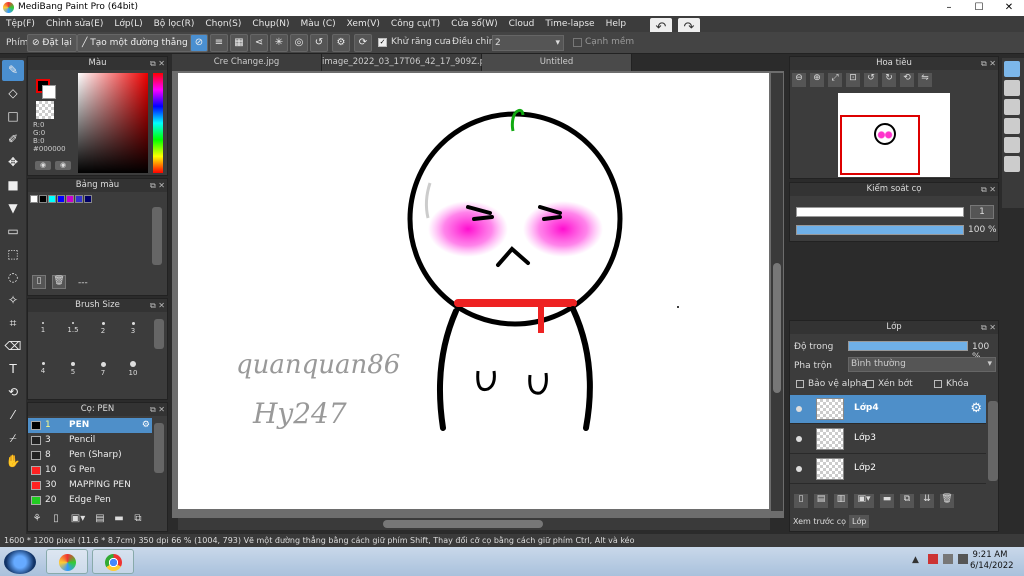  Describe the element at coordinates (279, 43) in the screenshot. I see `radial-snap-icon: ✳` at that location.